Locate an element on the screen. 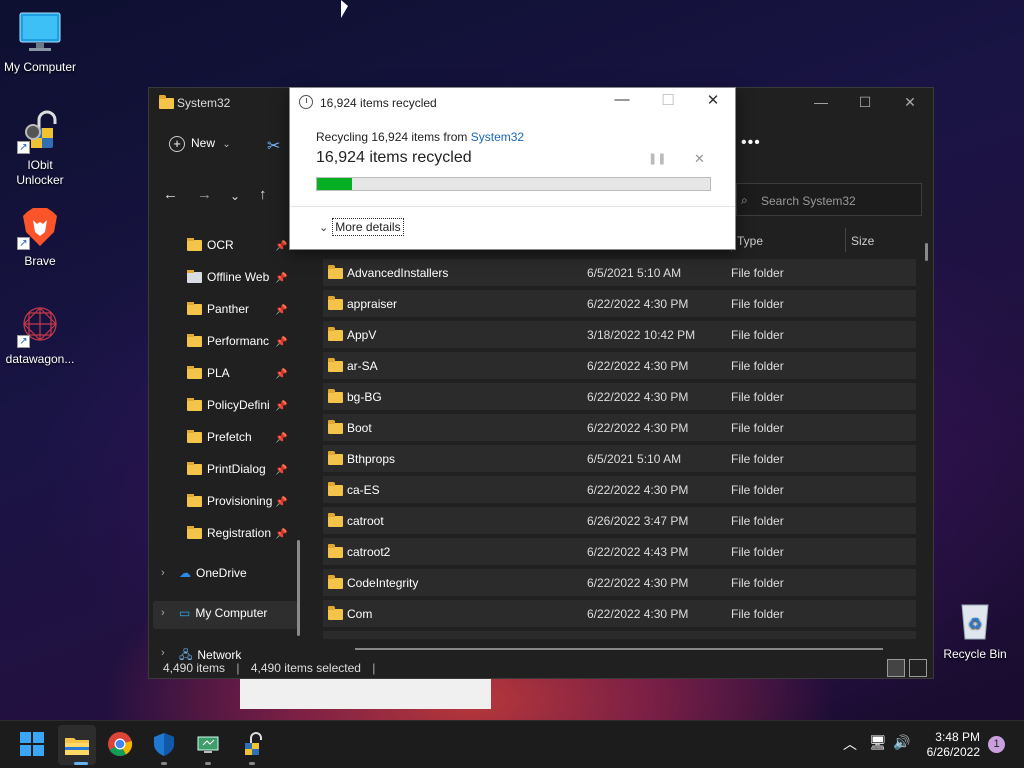 The image size is (1024, 768). details-view-icon is located at coordinates (896, 668).